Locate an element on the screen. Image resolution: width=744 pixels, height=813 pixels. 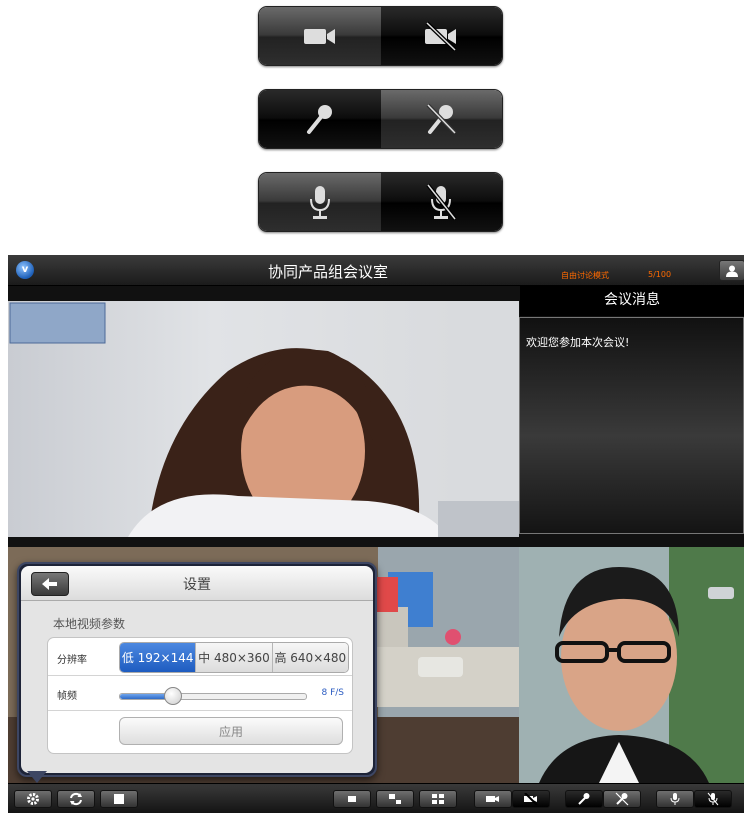
camera-toggle is located at coordinates (380, 36).